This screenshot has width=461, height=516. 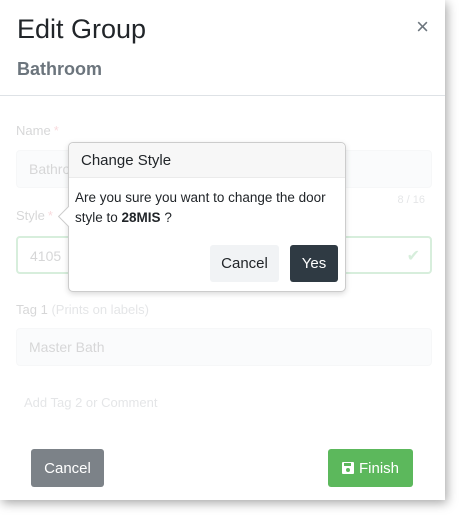 I want to click on popover-message-suffix: ?, so click(x=166, y=217).